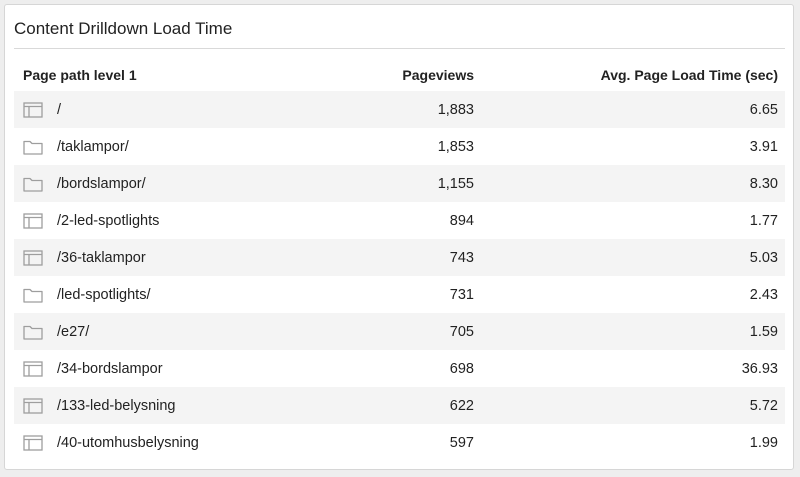 The height and width of the screenshot is (477, 800). I want to click on path-cell: /e27/, so click(179, 332).